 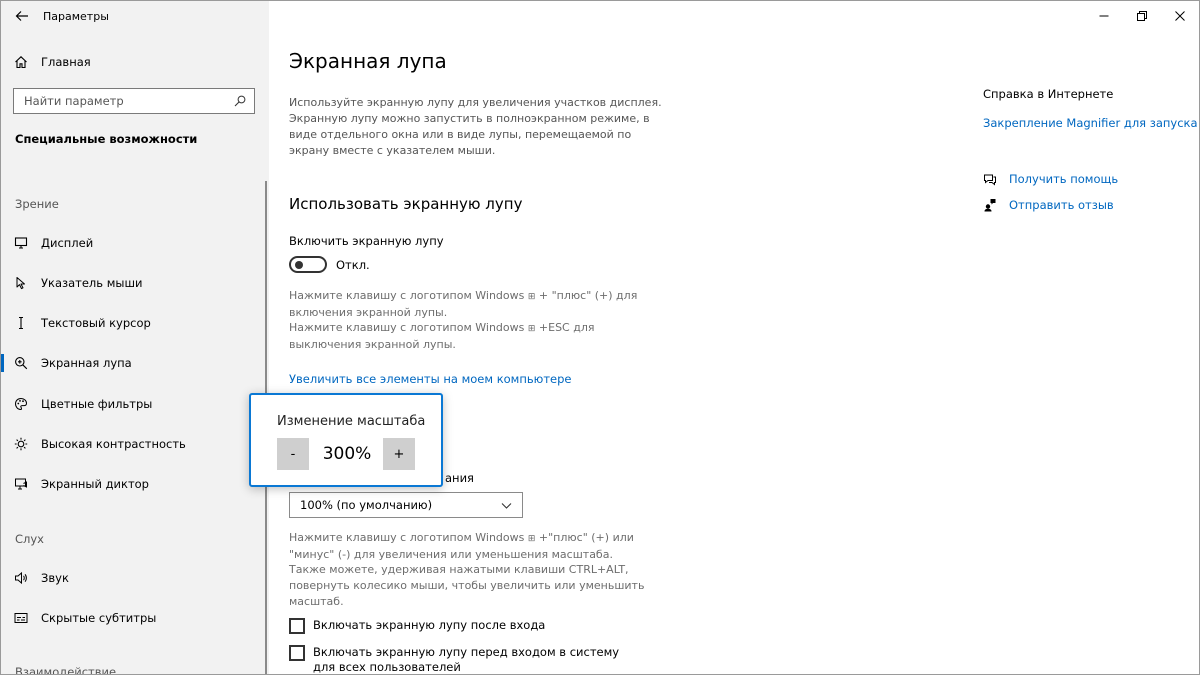 I want to click on magnifier-icon, so click(x=21, y=363).